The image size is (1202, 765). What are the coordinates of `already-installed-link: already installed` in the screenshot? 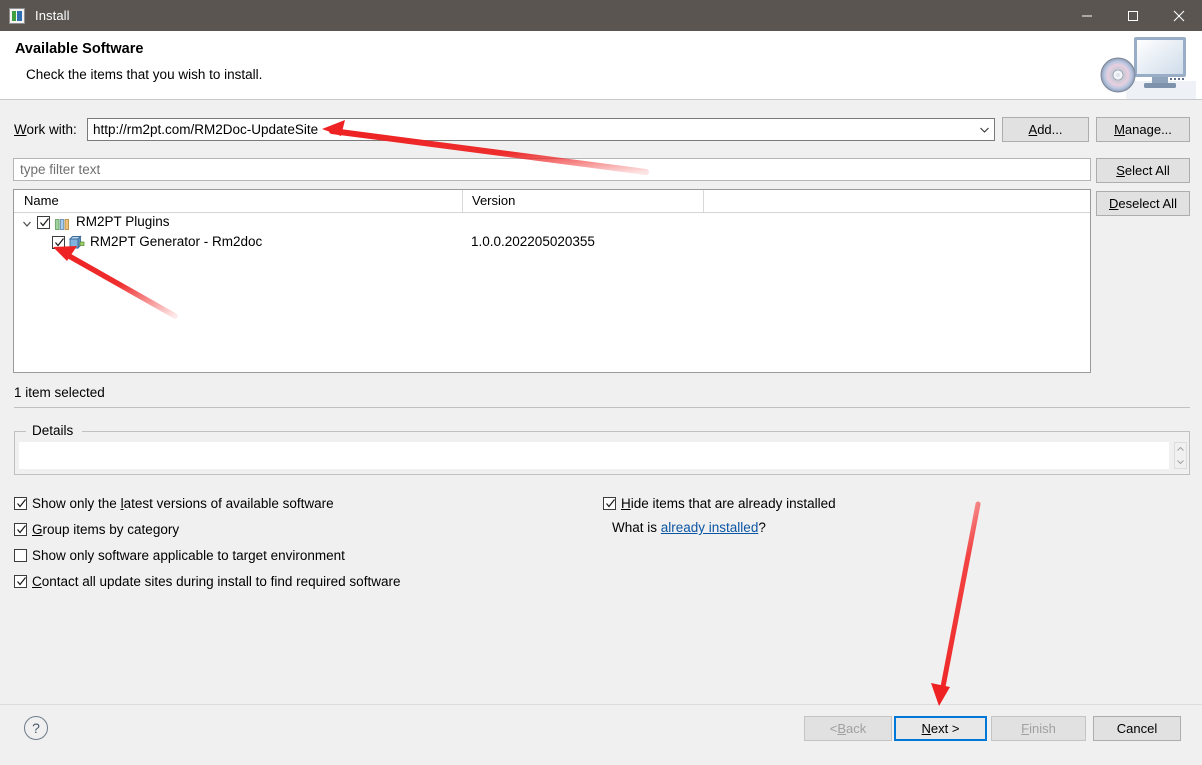 It's located at (710, 527).